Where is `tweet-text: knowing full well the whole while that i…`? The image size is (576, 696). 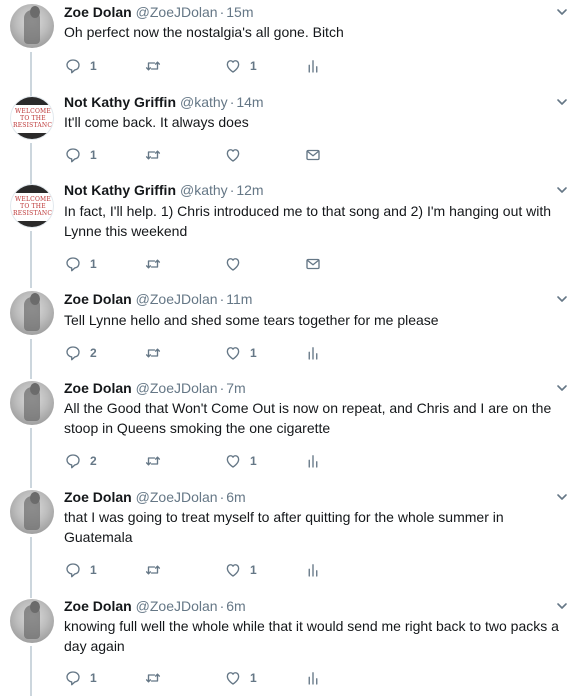
tweet-text: knowing full well the whole while that i… is located at coordinates (311, 636).